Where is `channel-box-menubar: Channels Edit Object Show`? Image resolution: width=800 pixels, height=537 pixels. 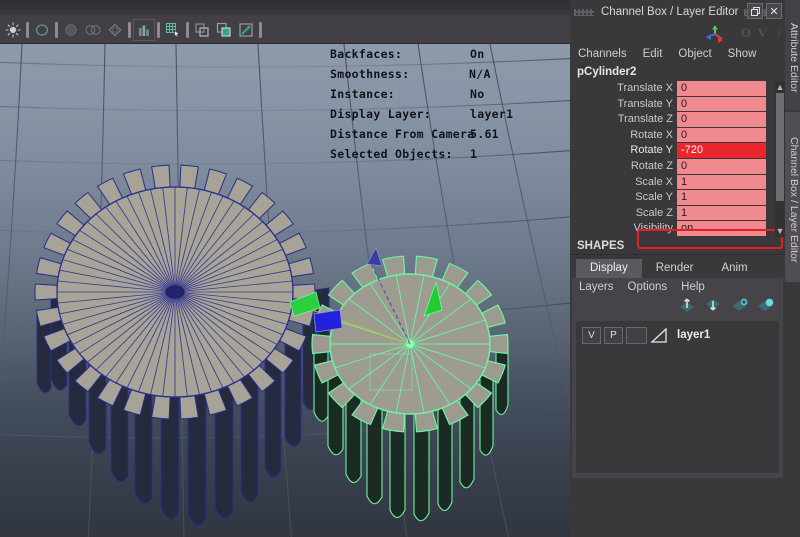 channel-box-menubar: Channels Edit Object Show is located at coordinates (677, 54).